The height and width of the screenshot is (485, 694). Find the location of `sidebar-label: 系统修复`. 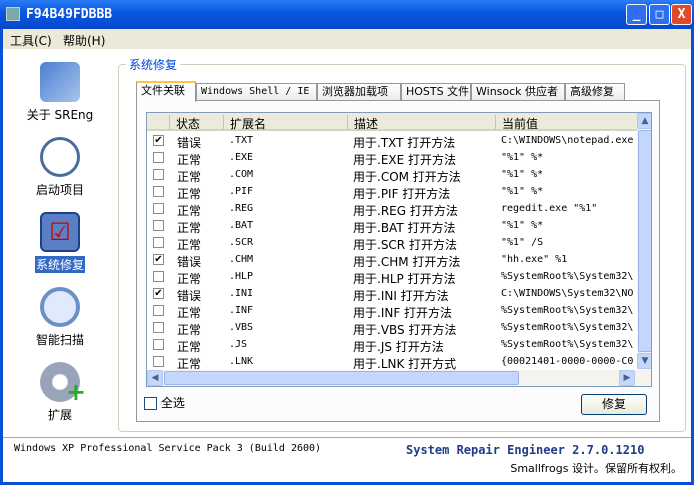

sidebar-label: 系统修复 is located at coordinates (59, 264).